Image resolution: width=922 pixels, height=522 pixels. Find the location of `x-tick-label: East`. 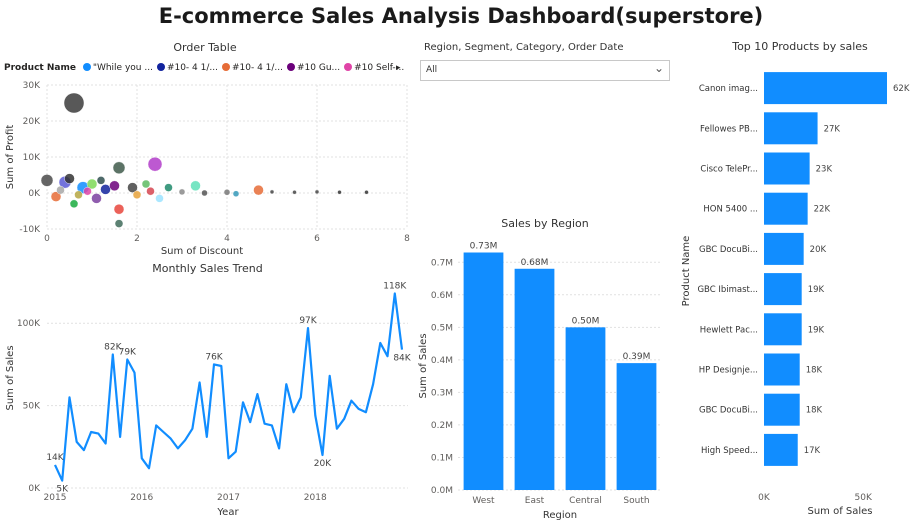

x-tick-label: East is located at coordinates (535, 501).